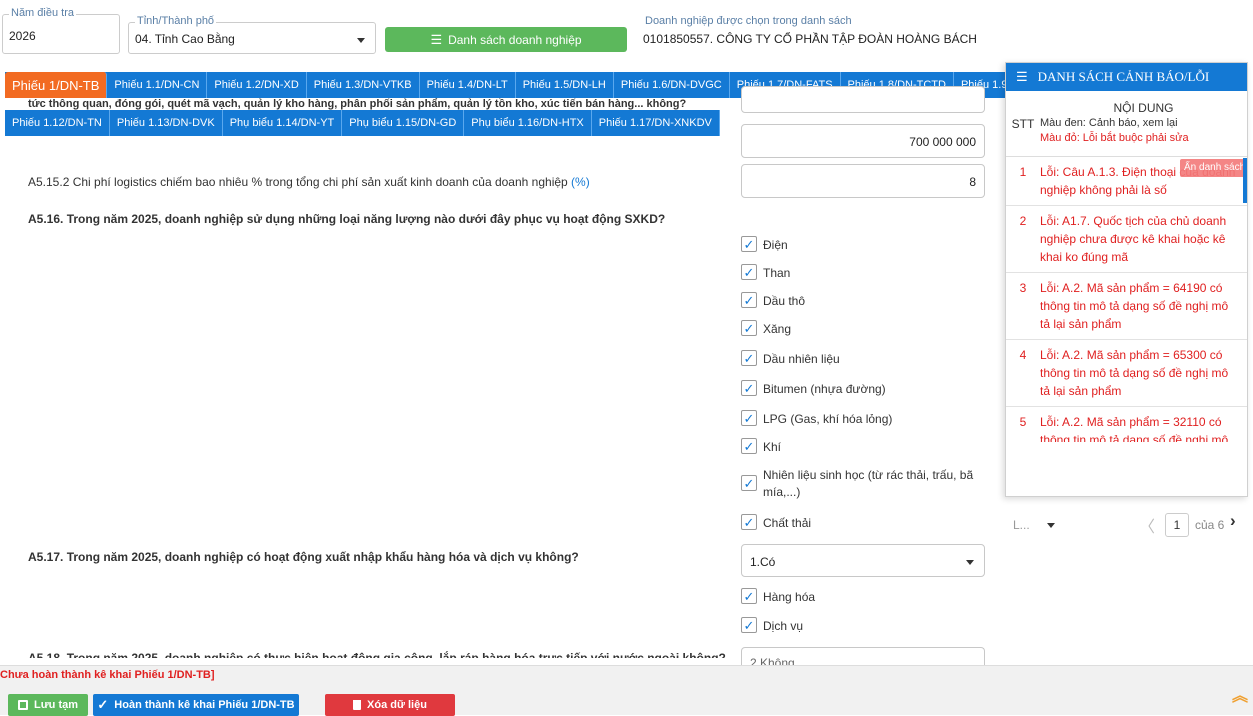  What do you see at coordinates (972, 182) in the screenshot?
I see `percent-value: 8` at bounding box center [972, 182].